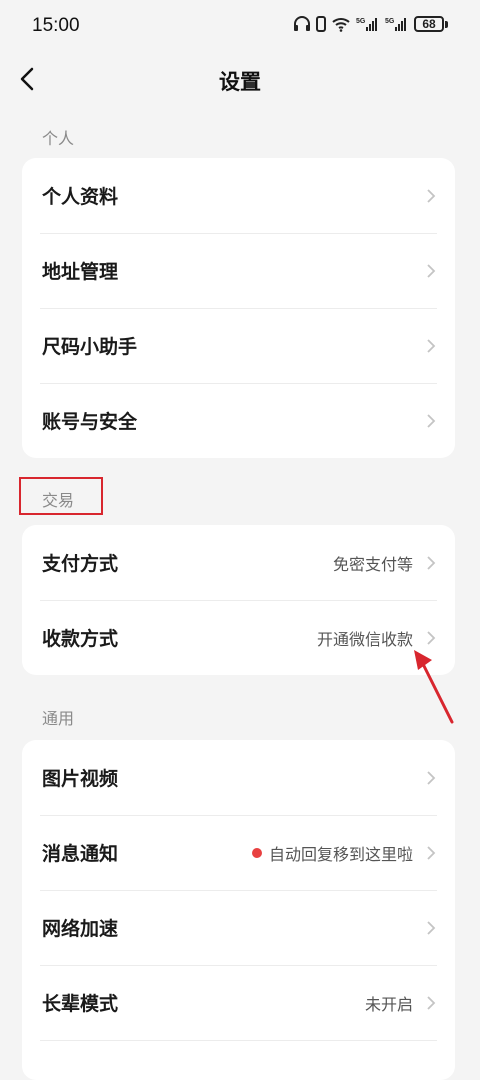 Image resolution: width=480 pixels, height=1080 pixels. Describe the element at coordinates (238, 637) in the screenshot. I see `settings-item-receiving-method: 收款方式 开通微信收款` at that location.